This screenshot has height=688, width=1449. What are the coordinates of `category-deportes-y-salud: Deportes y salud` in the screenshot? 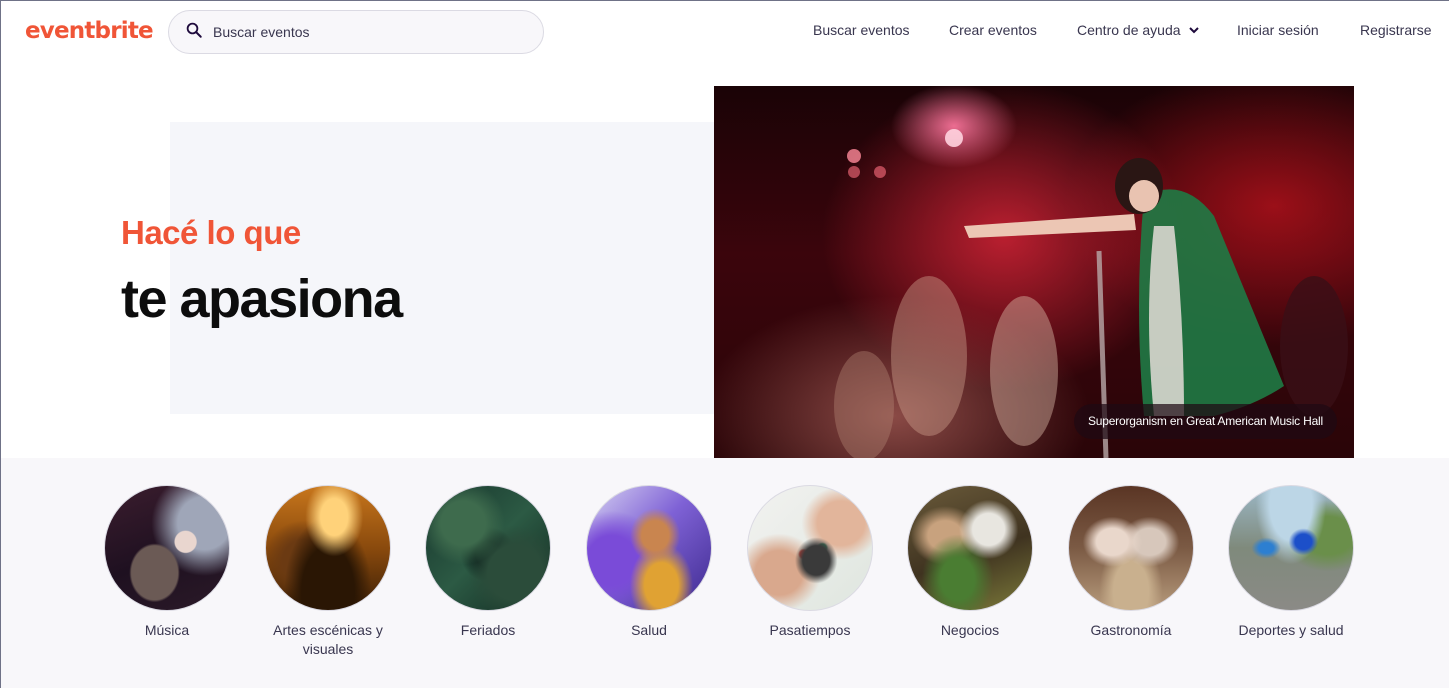 It's located at (1291, 562).